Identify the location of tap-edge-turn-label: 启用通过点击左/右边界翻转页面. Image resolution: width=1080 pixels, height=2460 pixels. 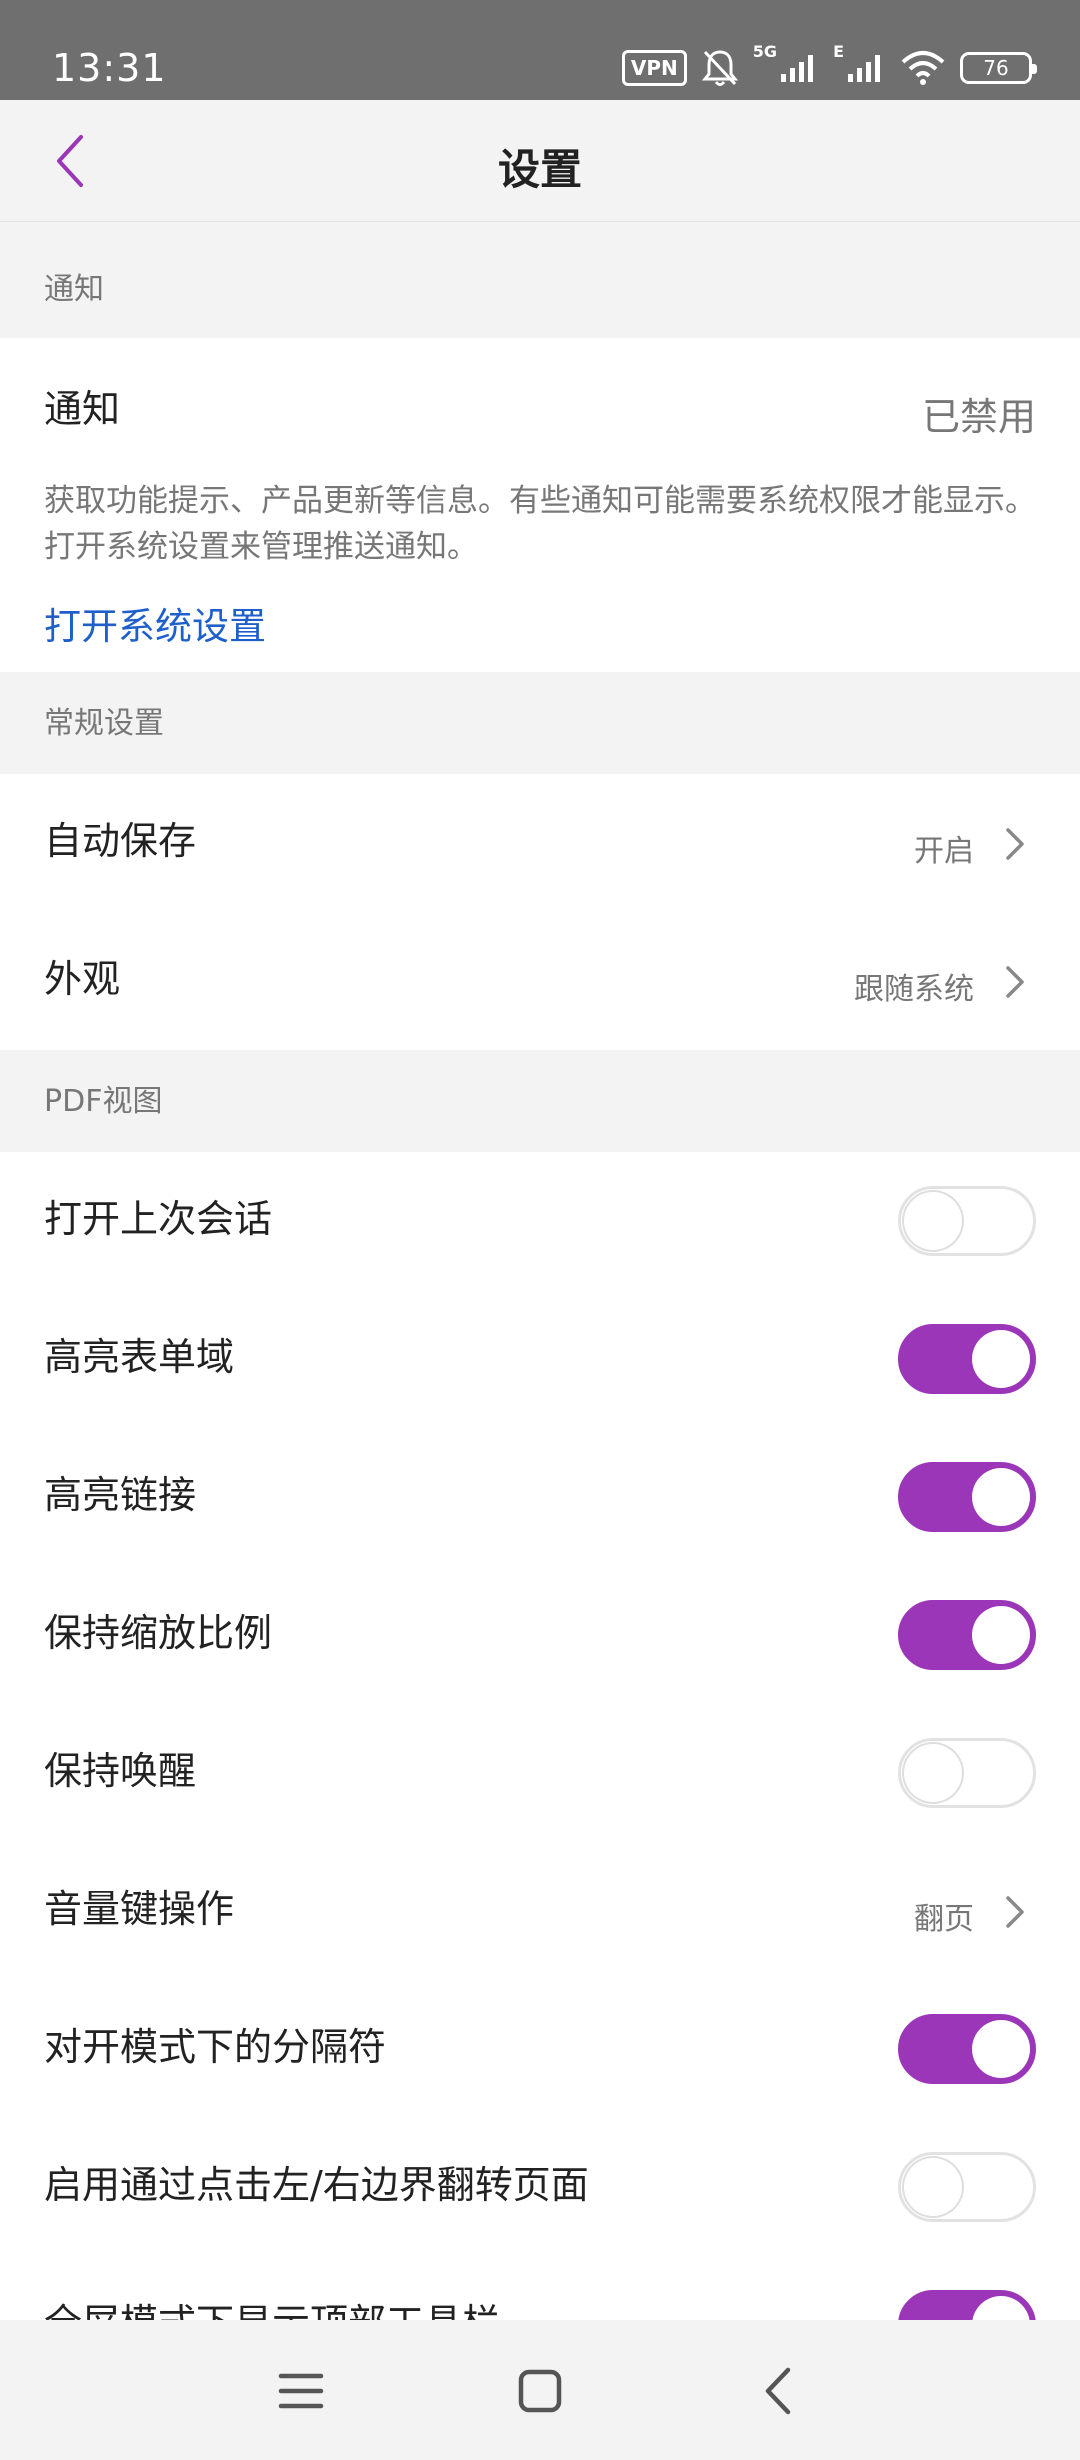
(316, 2185).